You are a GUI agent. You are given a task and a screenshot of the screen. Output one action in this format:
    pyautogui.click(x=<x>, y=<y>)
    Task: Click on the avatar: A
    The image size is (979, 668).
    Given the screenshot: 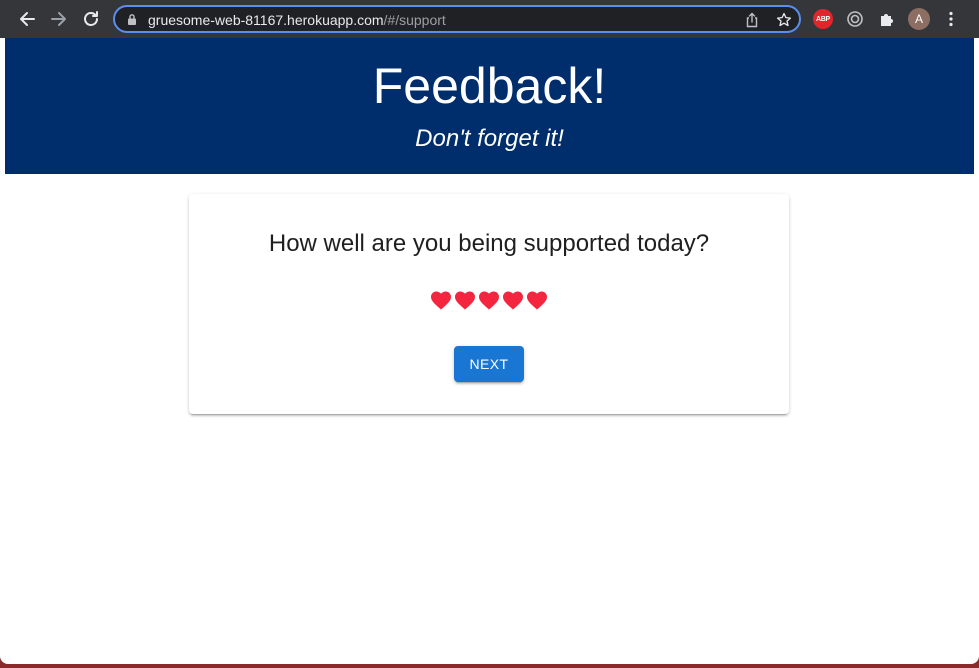 What is the action you would take?
    pyautogui.click(x=919, y=19)
    